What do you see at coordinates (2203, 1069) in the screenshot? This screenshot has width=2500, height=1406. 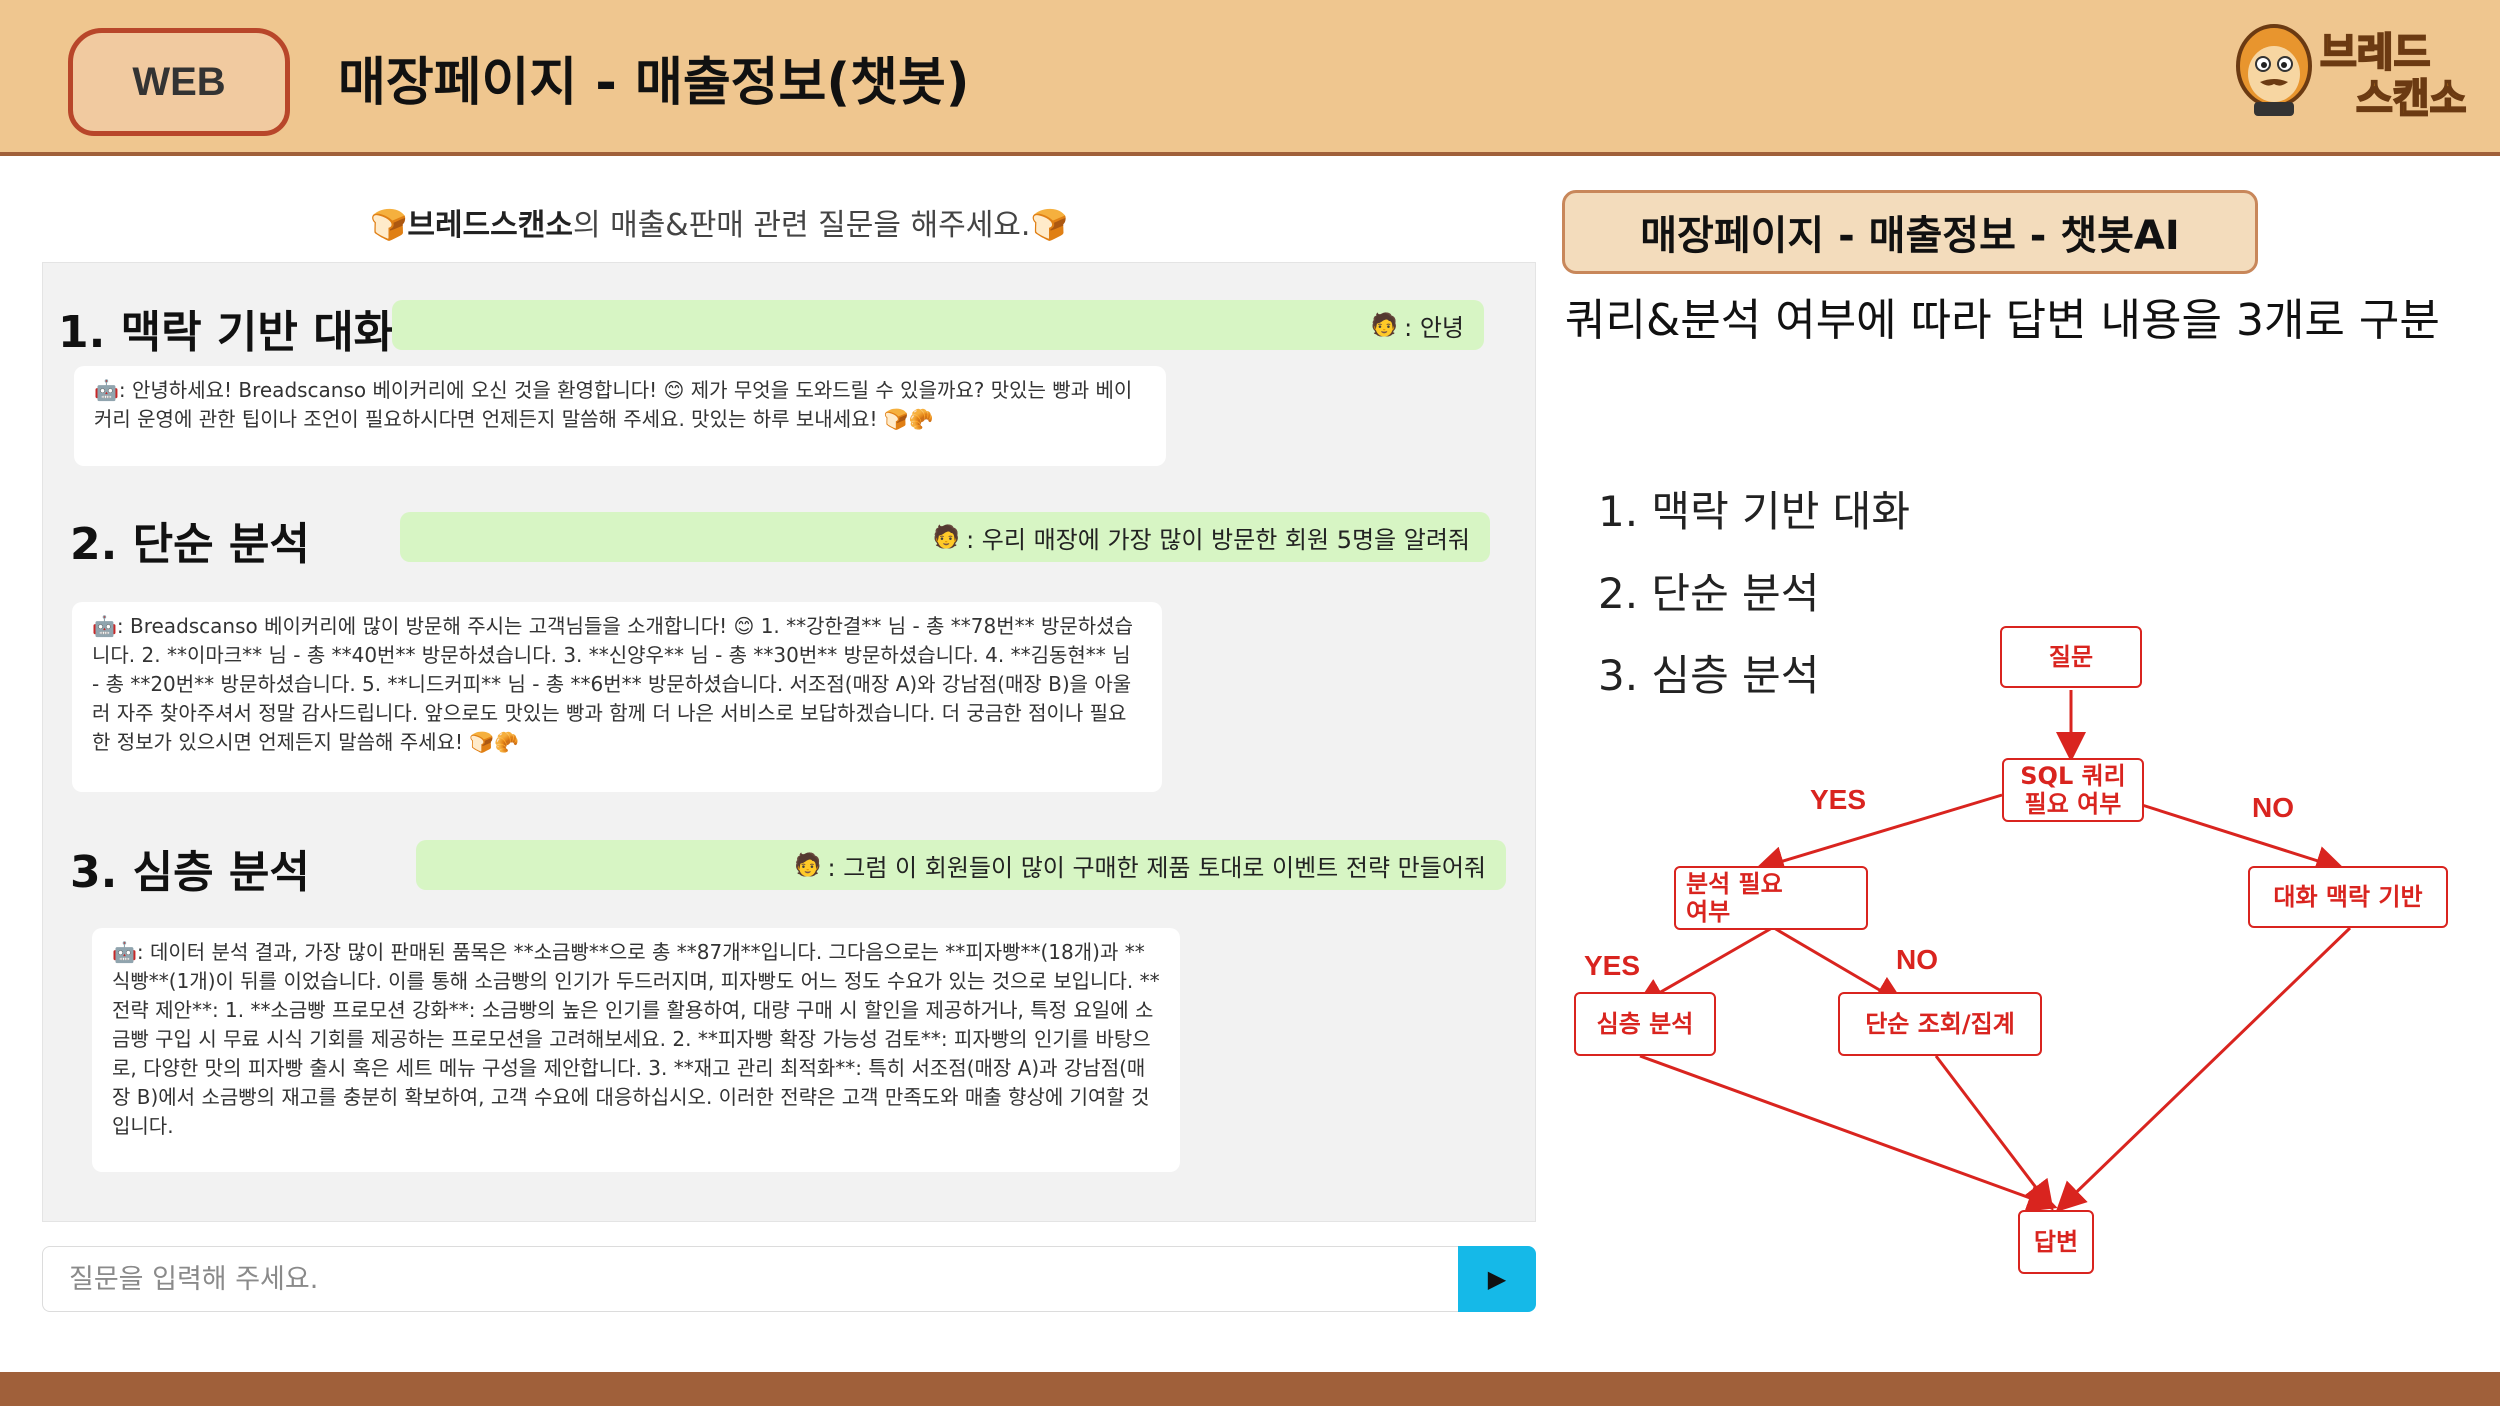 I see `arrow-context-to-answer` at bounding box center [2203, 1069].